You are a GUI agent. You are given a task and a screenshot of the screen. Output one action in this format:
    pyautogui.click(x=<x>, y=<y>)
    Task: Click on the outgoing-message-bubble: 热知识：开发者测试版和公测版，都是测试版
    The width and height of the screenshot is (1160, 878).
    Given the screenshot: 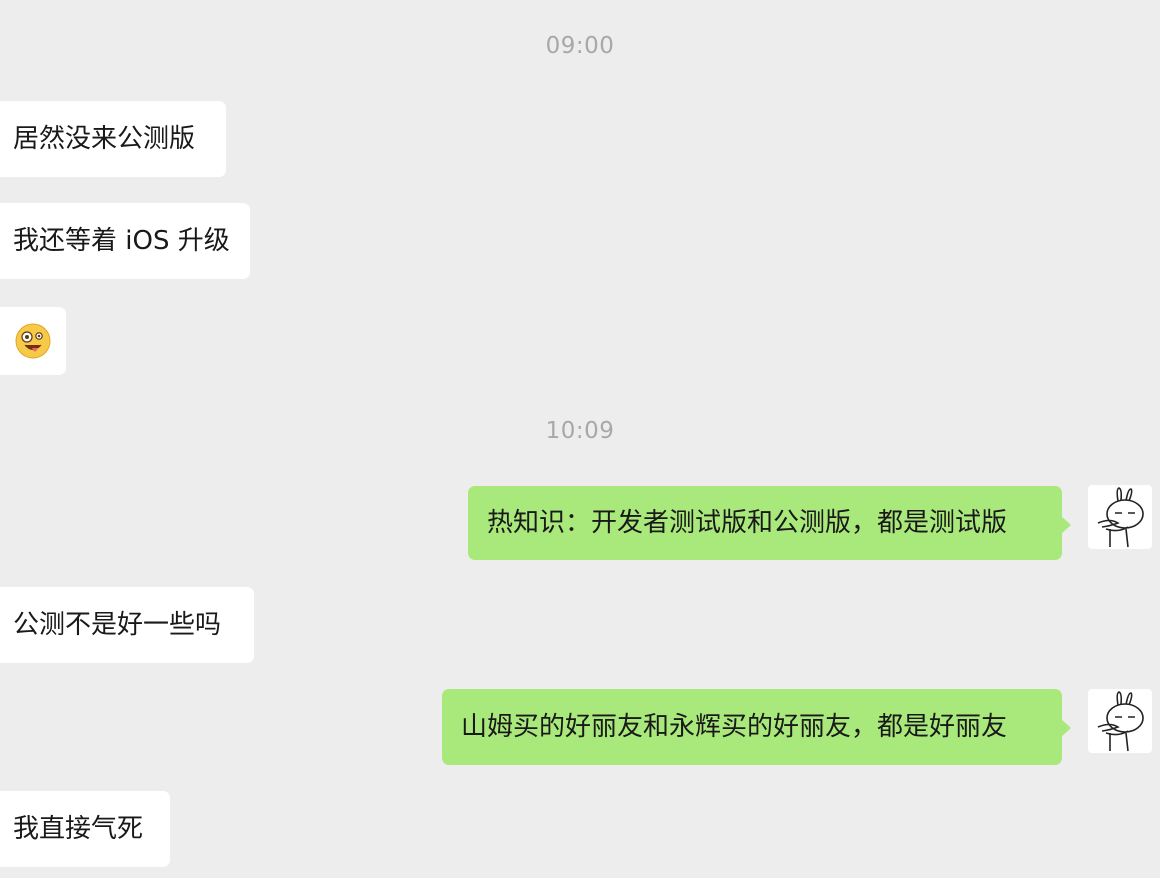 What is the action you would take?
    pyautogui.click(x=769, y=523)
    